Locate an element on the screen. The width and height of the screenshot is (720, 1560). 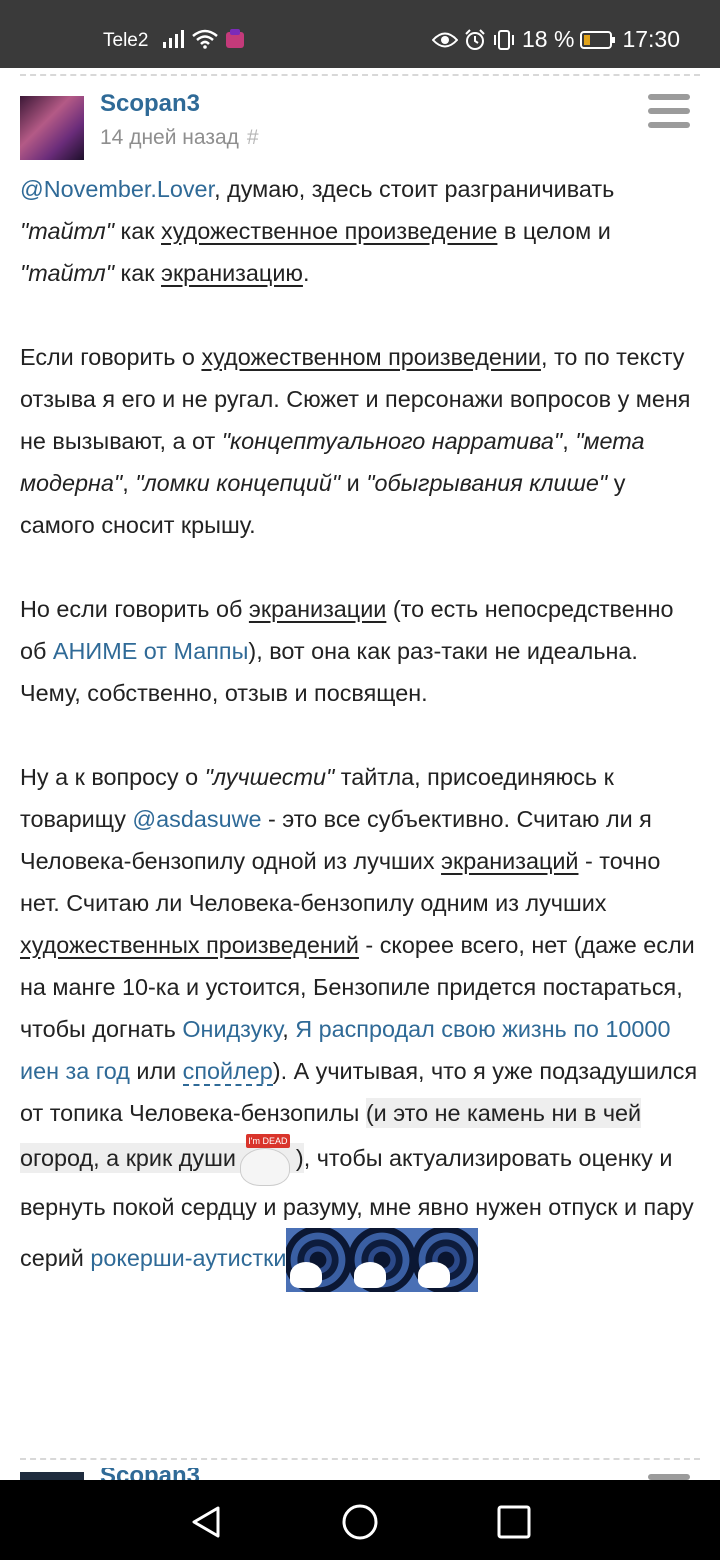
anime-link: АНИМЕ от Маппы is located at coordinates (151, 651).